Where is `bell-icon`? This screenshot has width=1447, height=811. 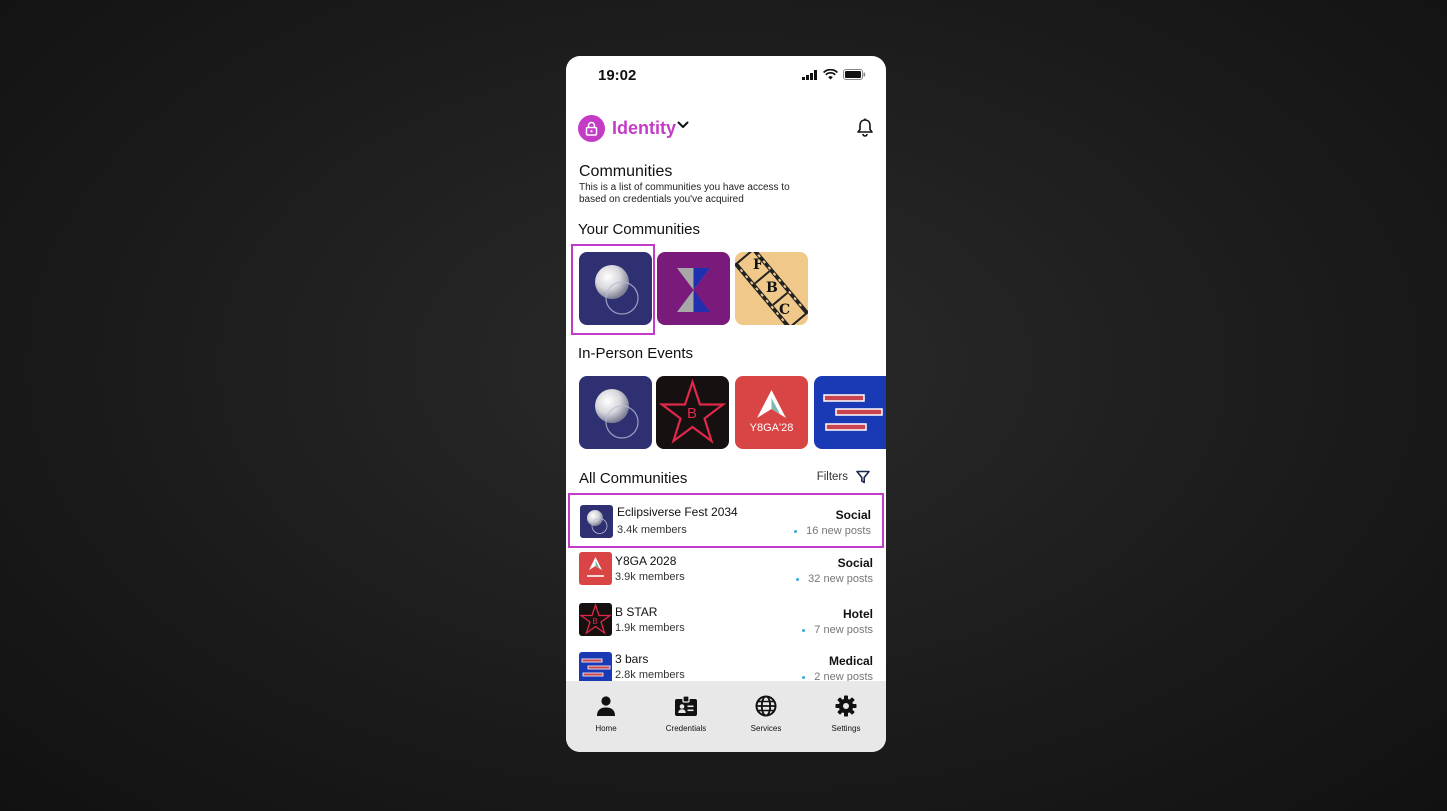 bell-icon is located at coordinates (865, 127).